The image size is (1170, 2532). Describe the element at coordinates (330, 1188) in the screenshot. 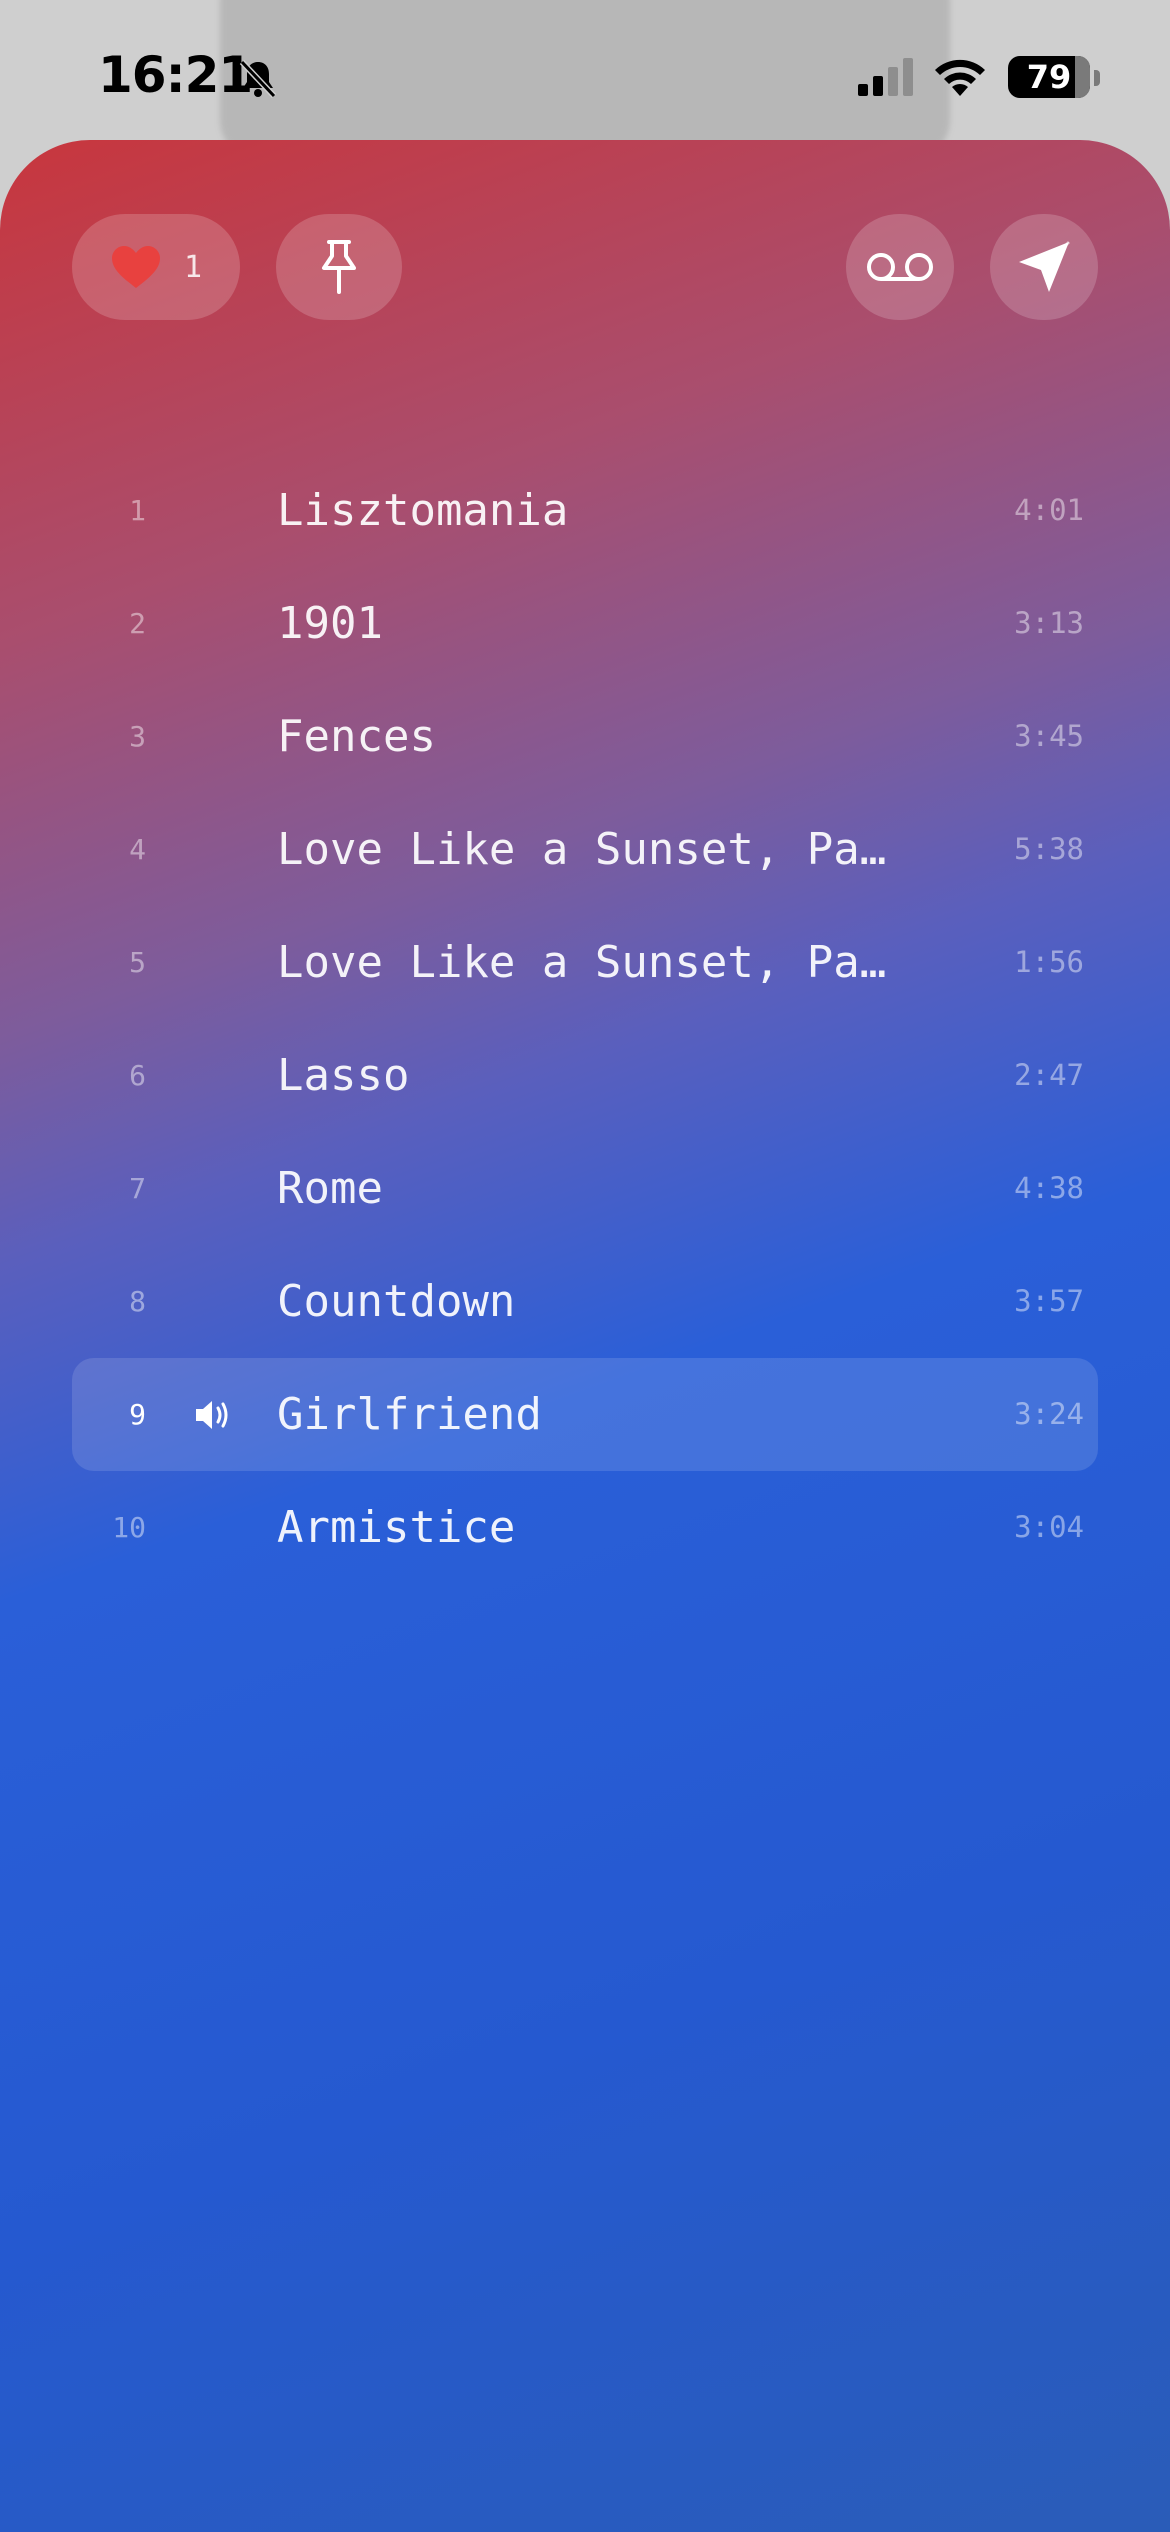

I see `track-title: Rome` at that location.